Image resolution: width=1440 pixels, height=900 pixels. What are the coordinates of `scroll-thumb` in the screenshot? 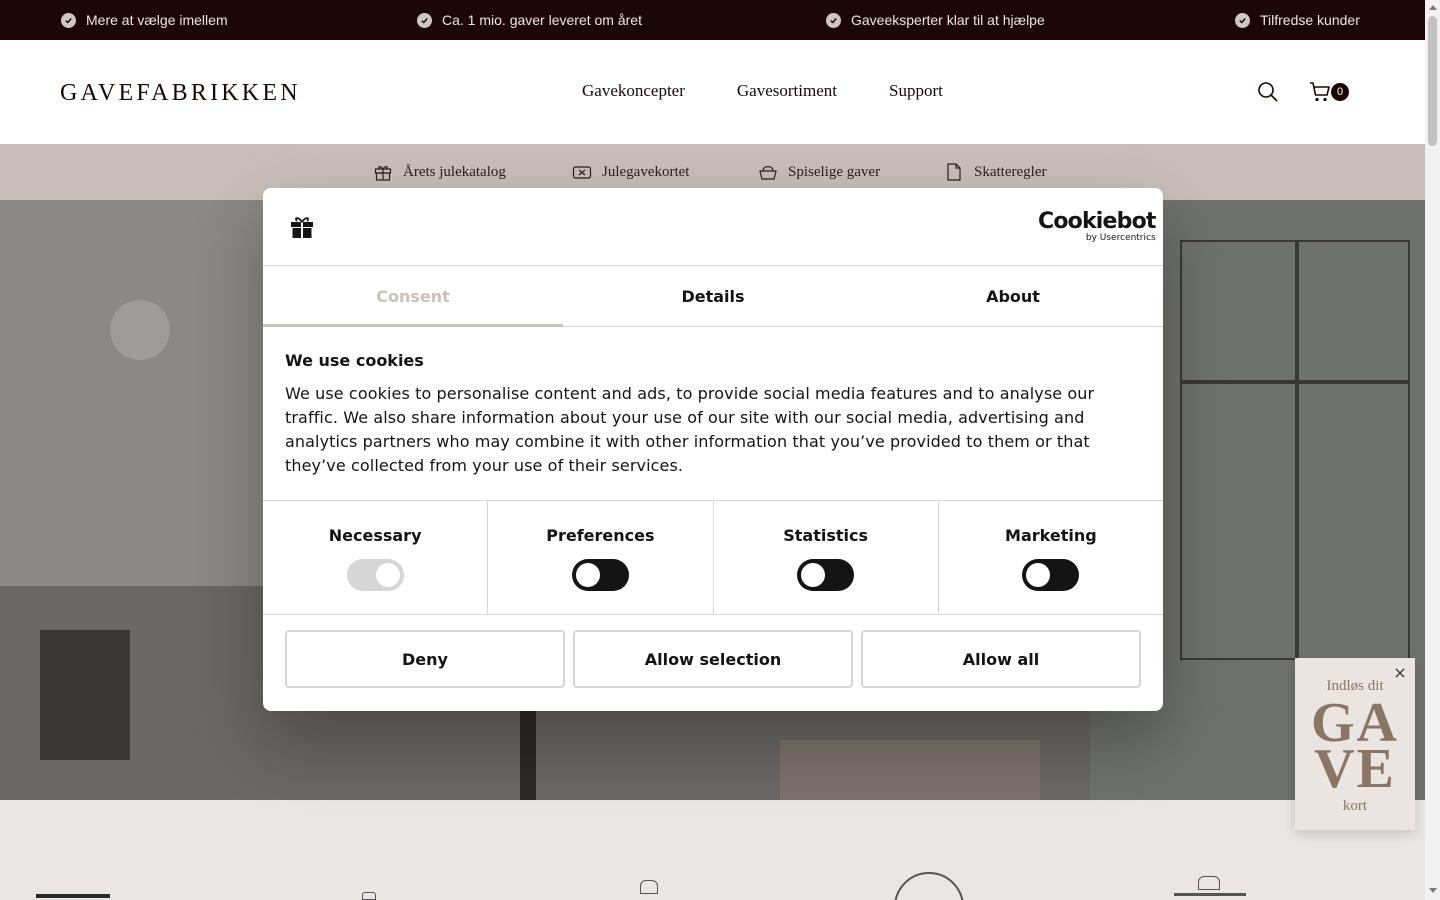 It's located at (1432, 81).